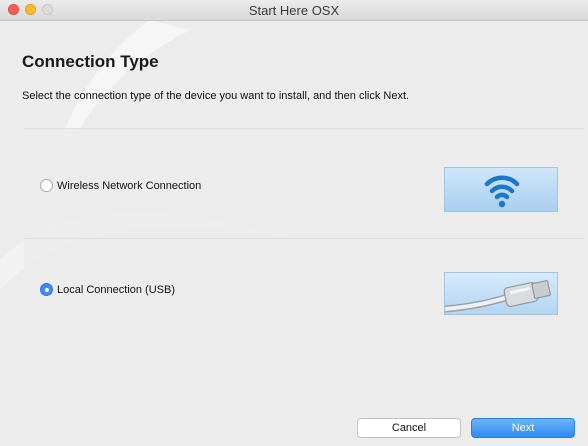 The height and width of the screenshot is (446, 588). Describe the element at coordinates (90, 61) in the screenshot. I see `page-title: Connection Type` at that location.